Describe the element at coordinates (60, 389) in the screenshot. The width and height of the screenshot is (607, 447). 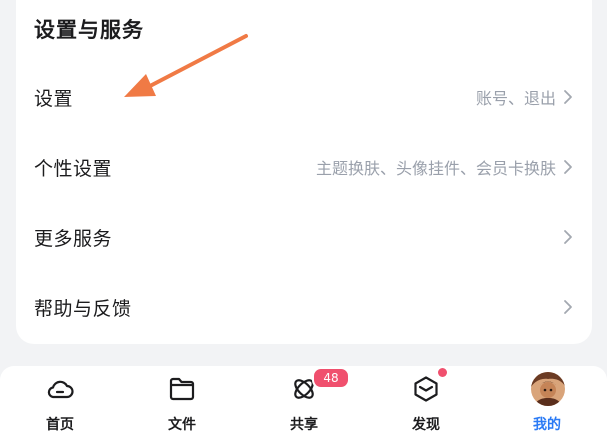
I see `cloud-icon` at that location.